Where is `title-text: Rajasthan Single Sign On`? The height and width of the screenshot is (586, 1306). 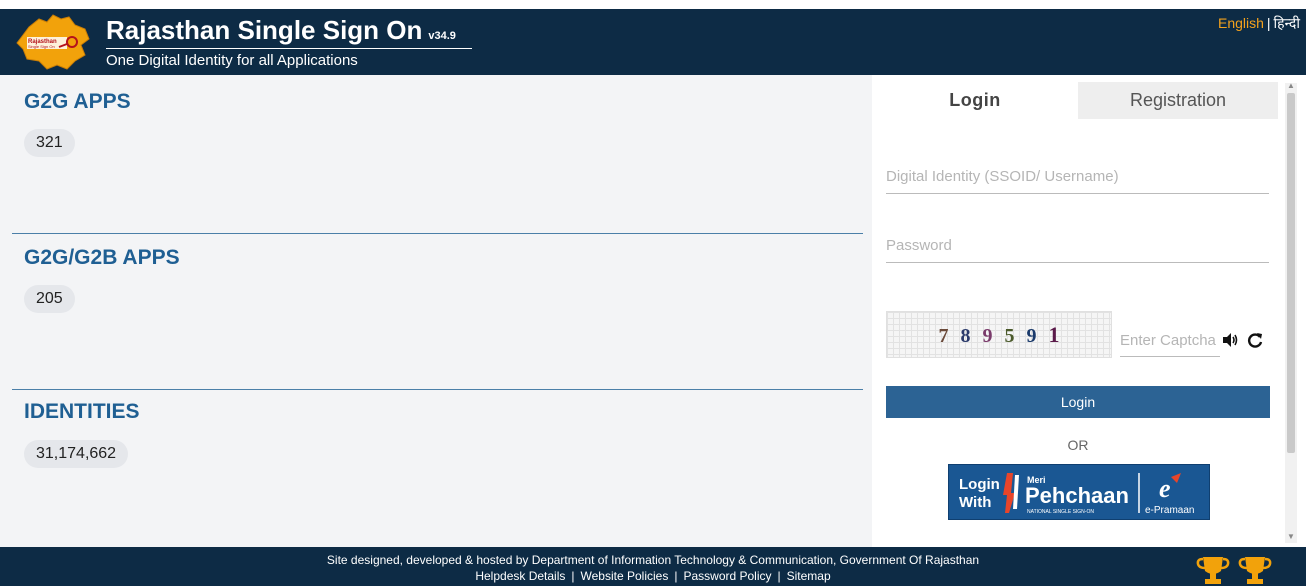 title-text: Rajasthan Single Sign On is located at coordinates (264, 30).